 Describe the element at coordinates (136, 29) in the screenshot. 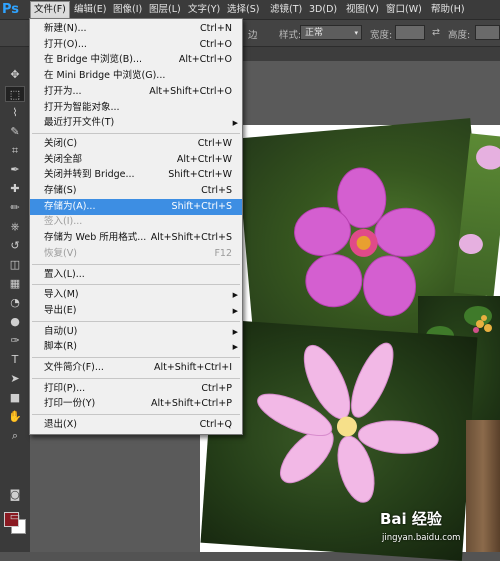

I see `file-menu-item: 新建(N)... Ctrl+N` at that location.